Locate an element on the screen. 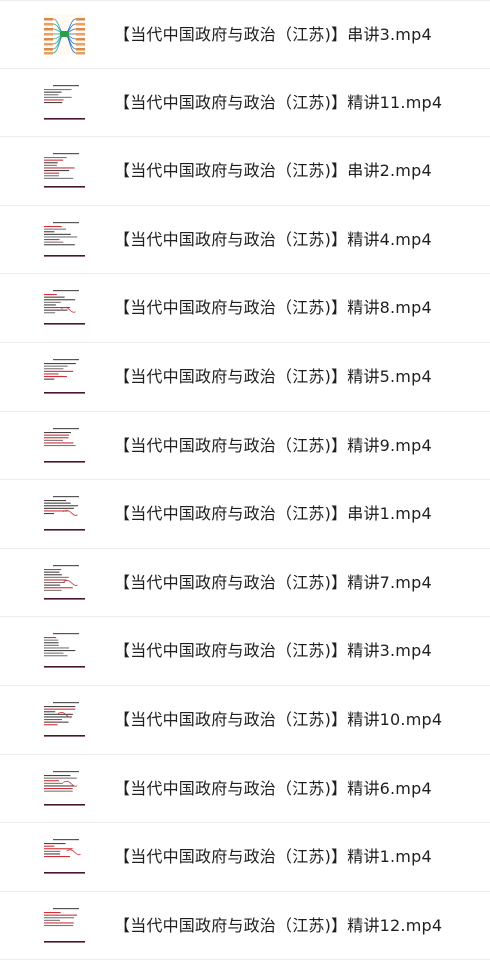 This screenshot has width=490, height=961. file-row: 【当代中国政府与政治（江苏)】精讲6.mp4 is located at coordinates (245, 789).